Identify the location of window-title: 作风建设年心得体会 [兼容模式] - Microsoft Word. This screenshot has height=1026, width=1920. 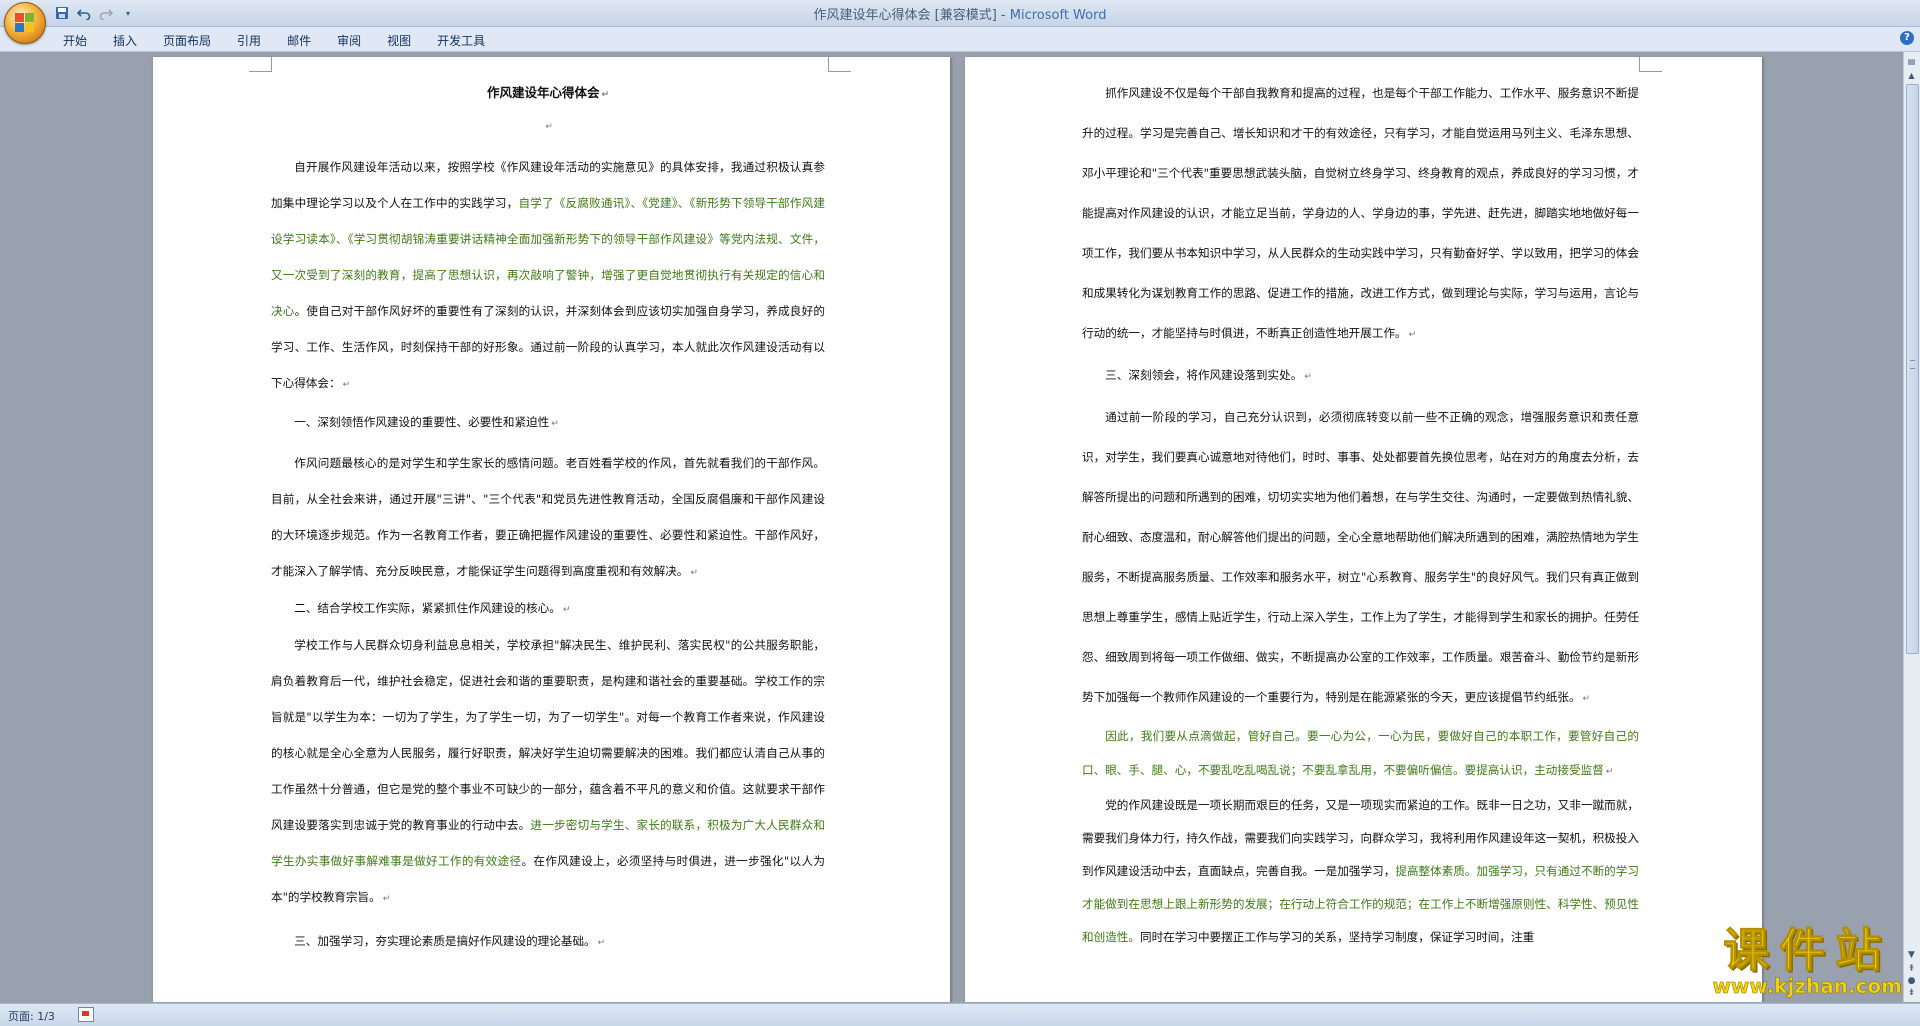
(960, 13).